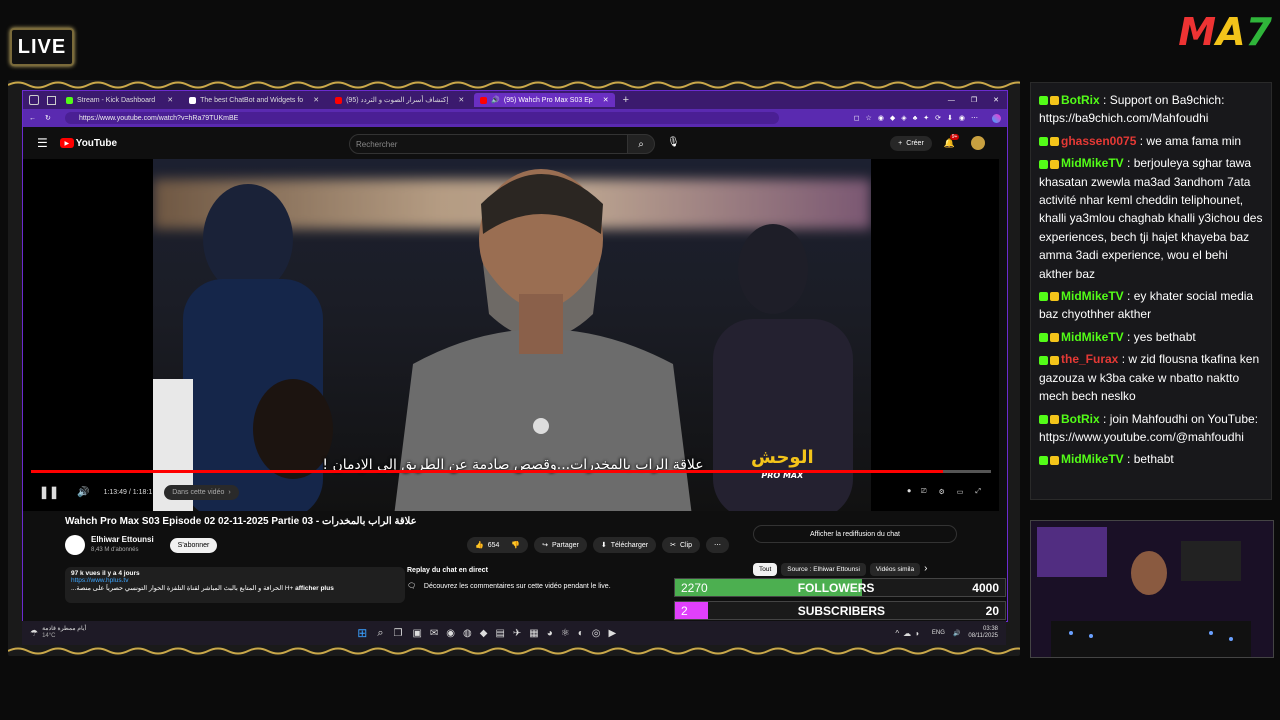 This screenshot has width=1280, height=720. I want to click on volume-icon: 🔊, so click(83, 492).